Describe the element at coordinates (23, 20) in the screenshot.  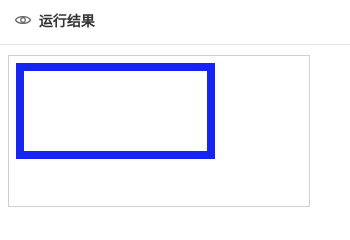
I see `eye-icon` at that location.